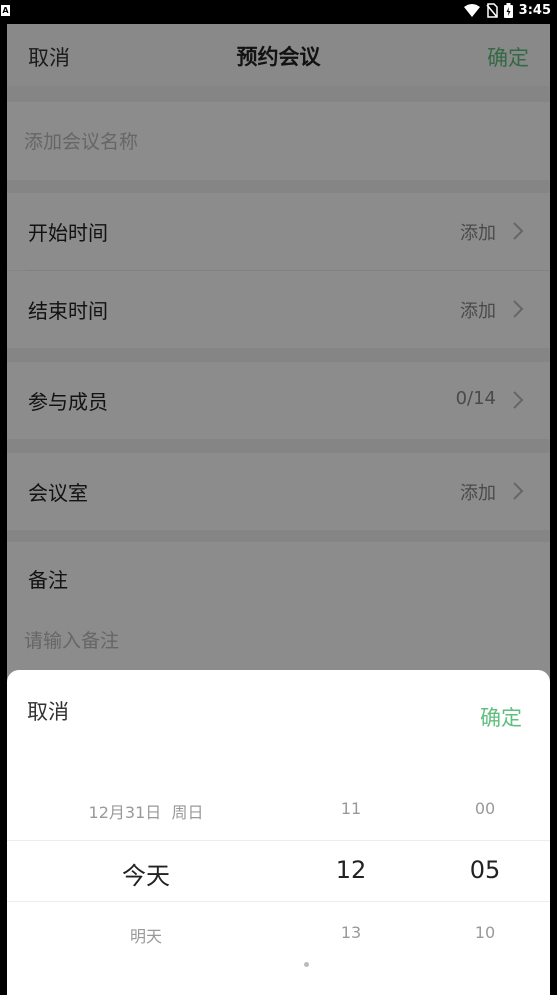  I want to click on notification-a-icon: A, so click(5, 10).